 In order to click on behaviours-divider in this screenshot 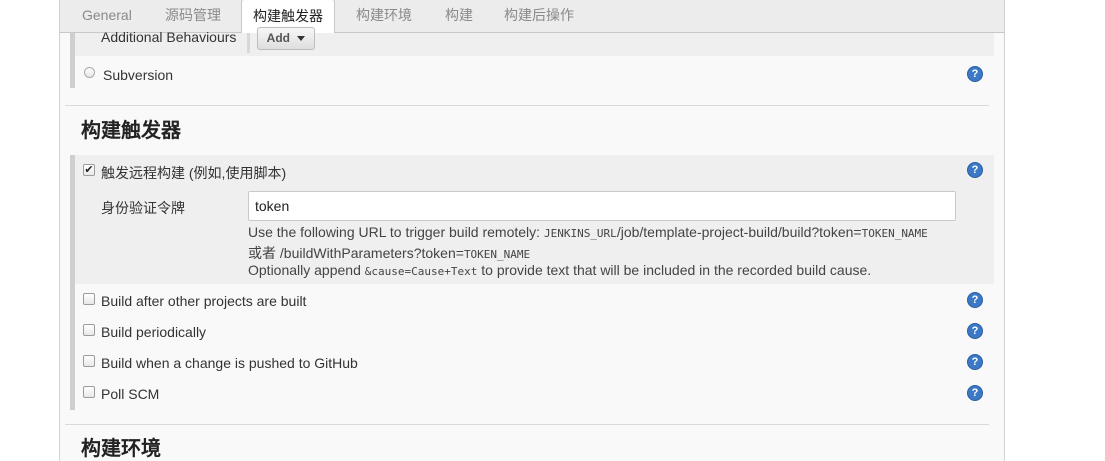, I will do `click(248, 43)`.